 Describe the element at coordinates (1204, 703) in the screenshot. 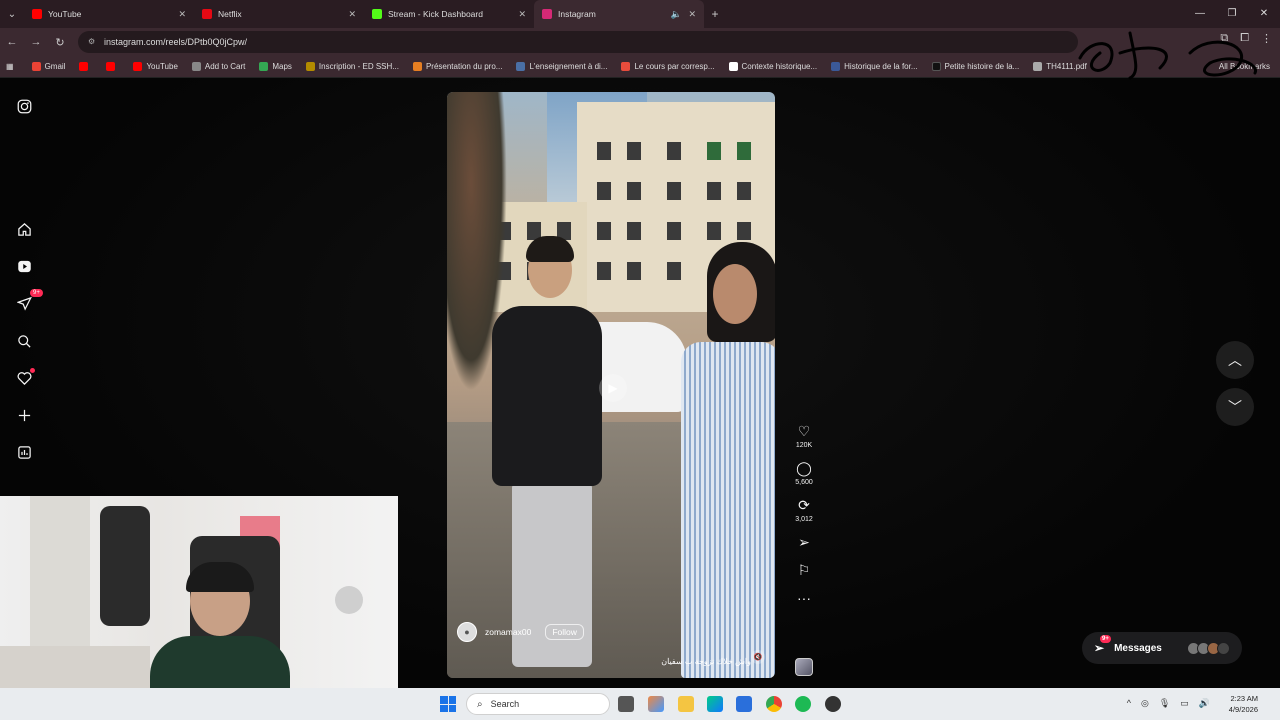

I see `volume-icon: 🔊` at that location.